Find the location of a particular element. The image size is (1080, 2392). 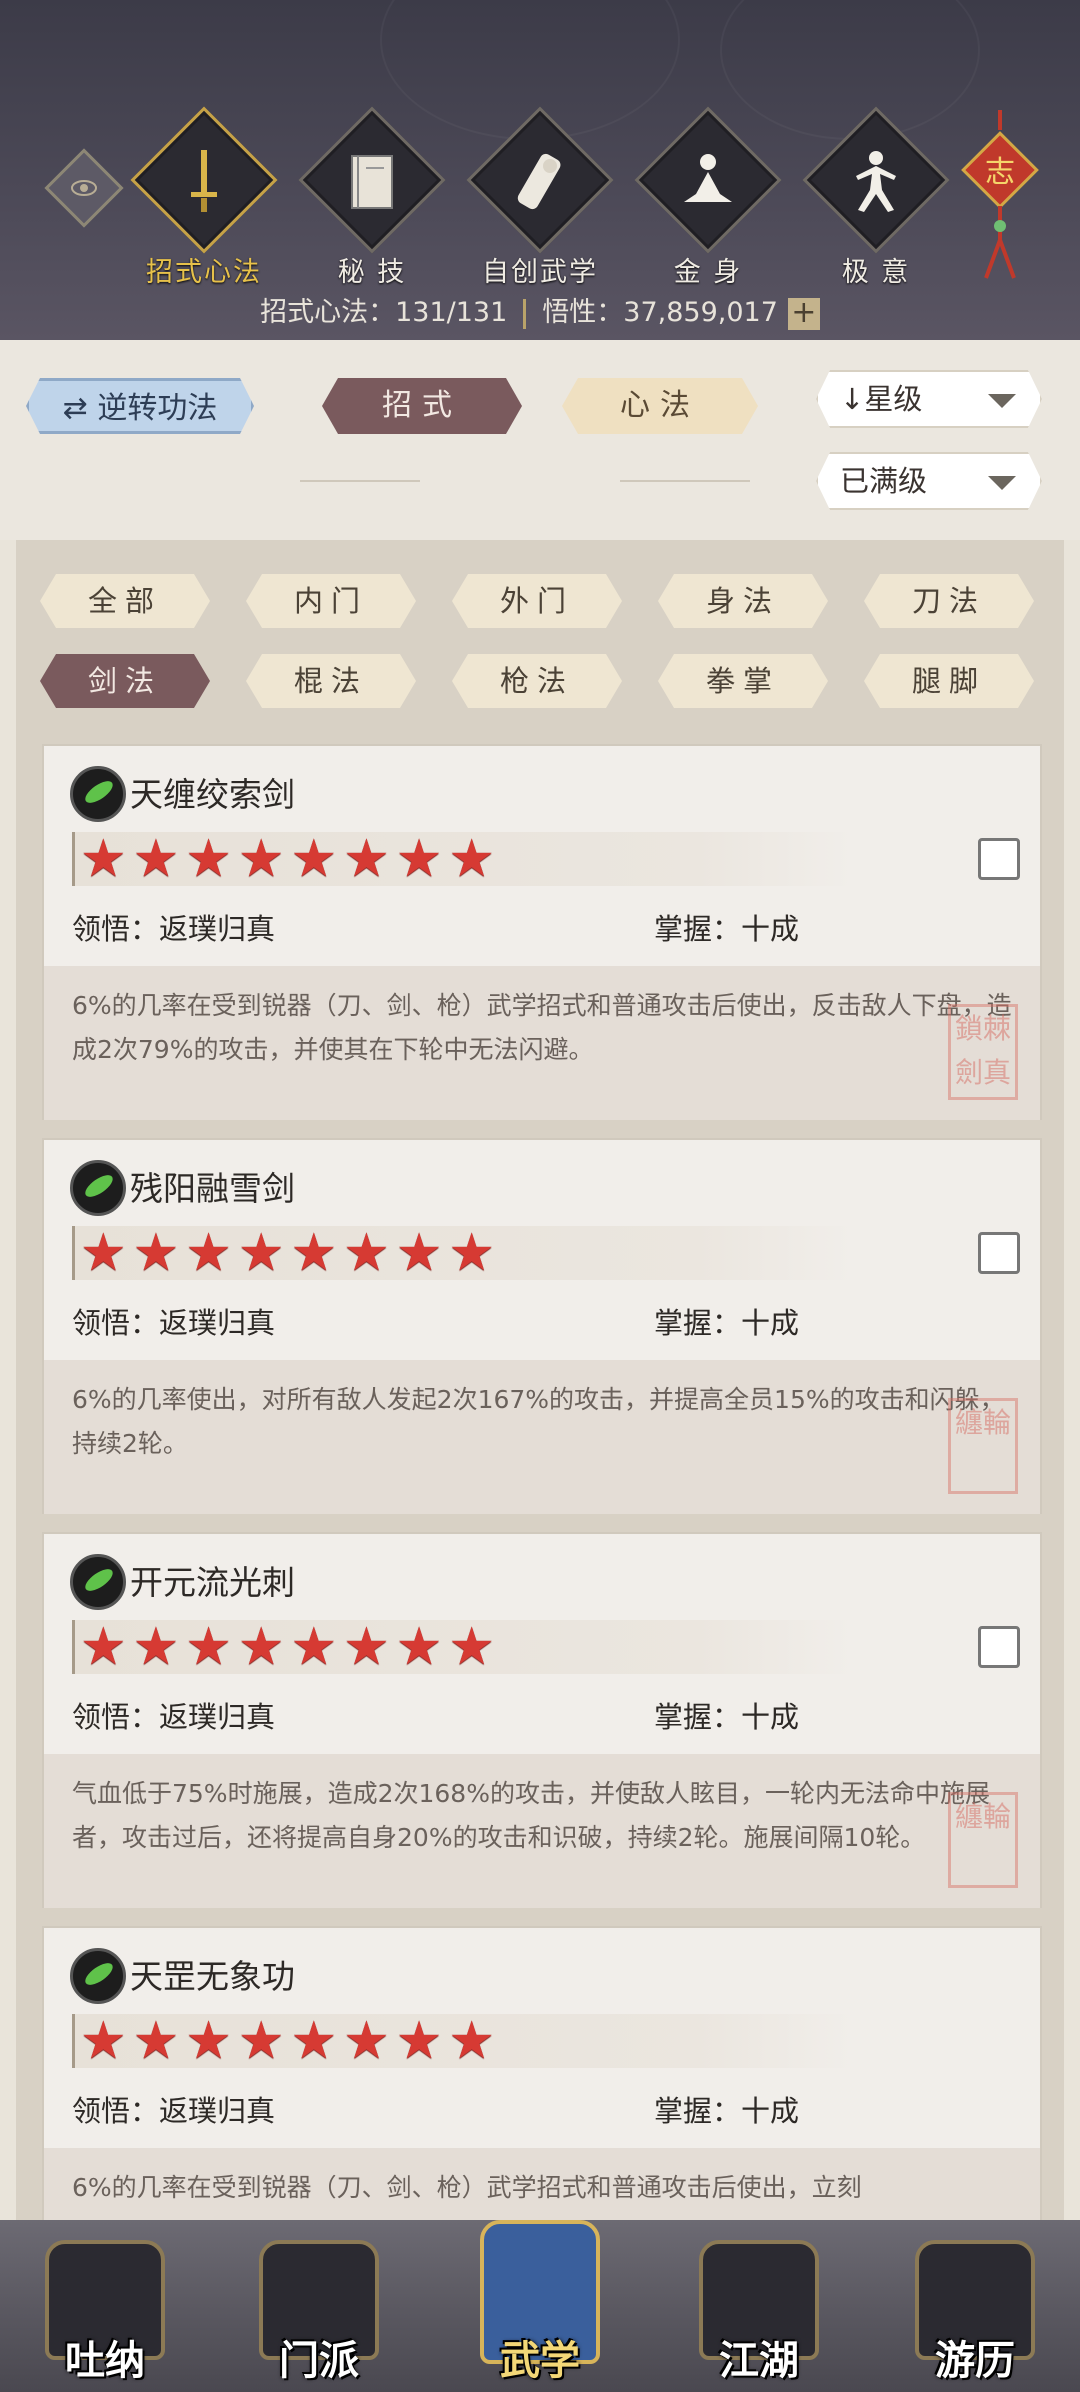

reverse-gongfa-button: ⇄ 逆转功法 is located at coordinates (140, 406).